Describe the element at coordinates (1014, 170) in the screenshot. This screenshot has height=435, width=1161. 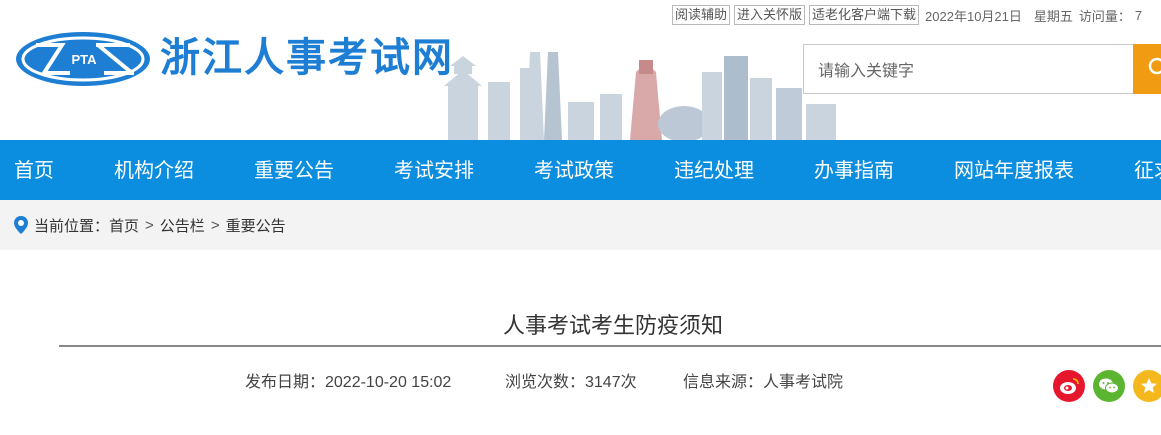
I see `nav-annual-report: 网站年度报表` at that location.